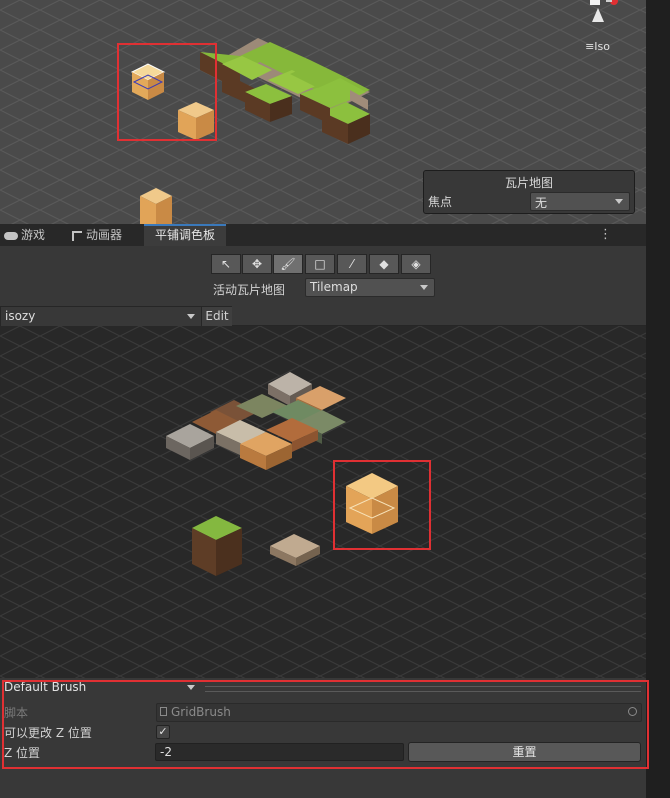 The height and width of the screenshot is (798, 670). Describe the element at coordinates (22, 753) in the screenshot. I see `z-position-label: Z 位置` at that location.